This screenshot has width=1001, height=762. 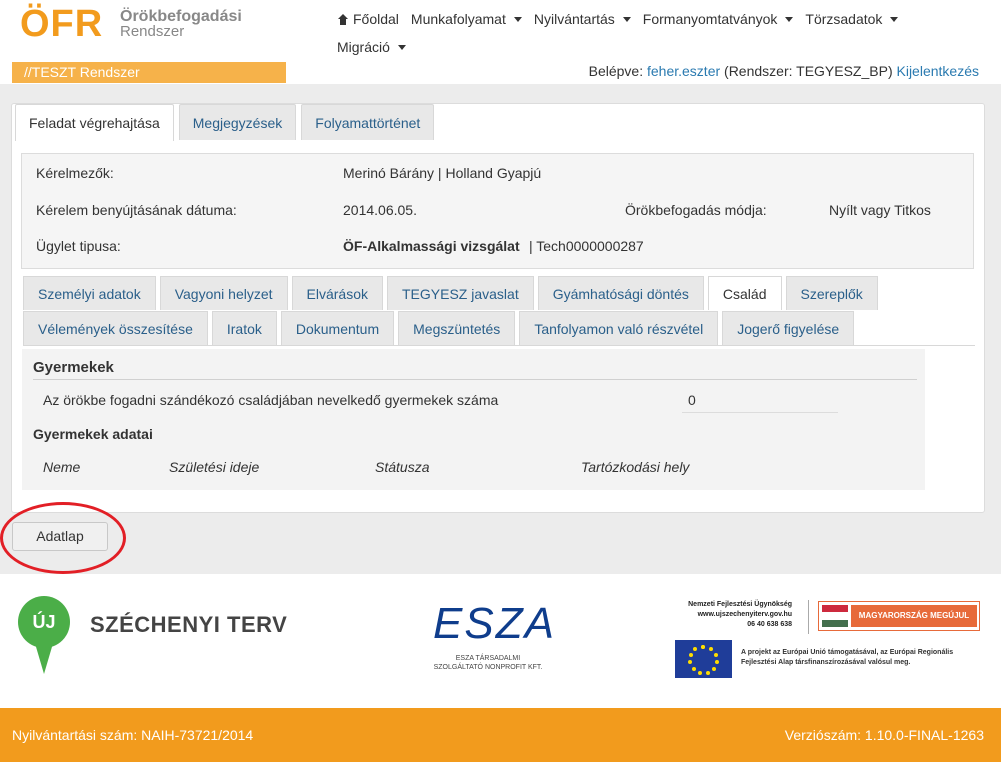 What do you see at coordinates (494, 623) in the screenshot?
I see `esza-text: ESZA` at bounding box center [494, 623].